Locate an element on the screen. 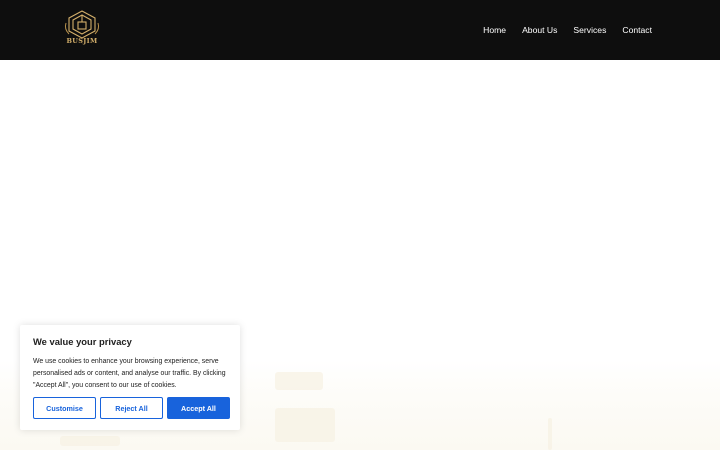 The width and height of the screenshot is (720, 450). reject-all-button: Reject All is located at coordinates (131, 408).